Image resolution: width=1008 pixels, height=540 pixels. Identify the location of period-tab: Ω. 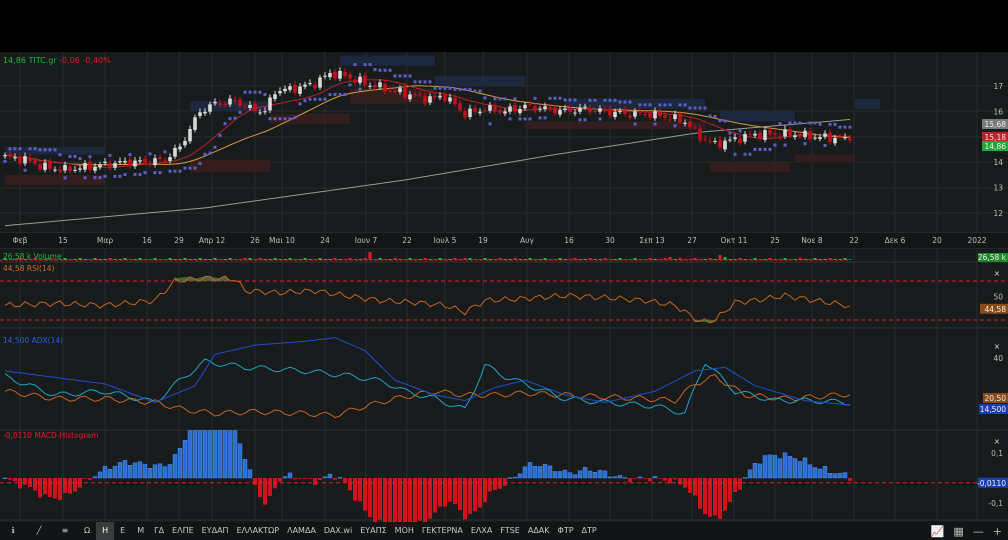
(87, 531).